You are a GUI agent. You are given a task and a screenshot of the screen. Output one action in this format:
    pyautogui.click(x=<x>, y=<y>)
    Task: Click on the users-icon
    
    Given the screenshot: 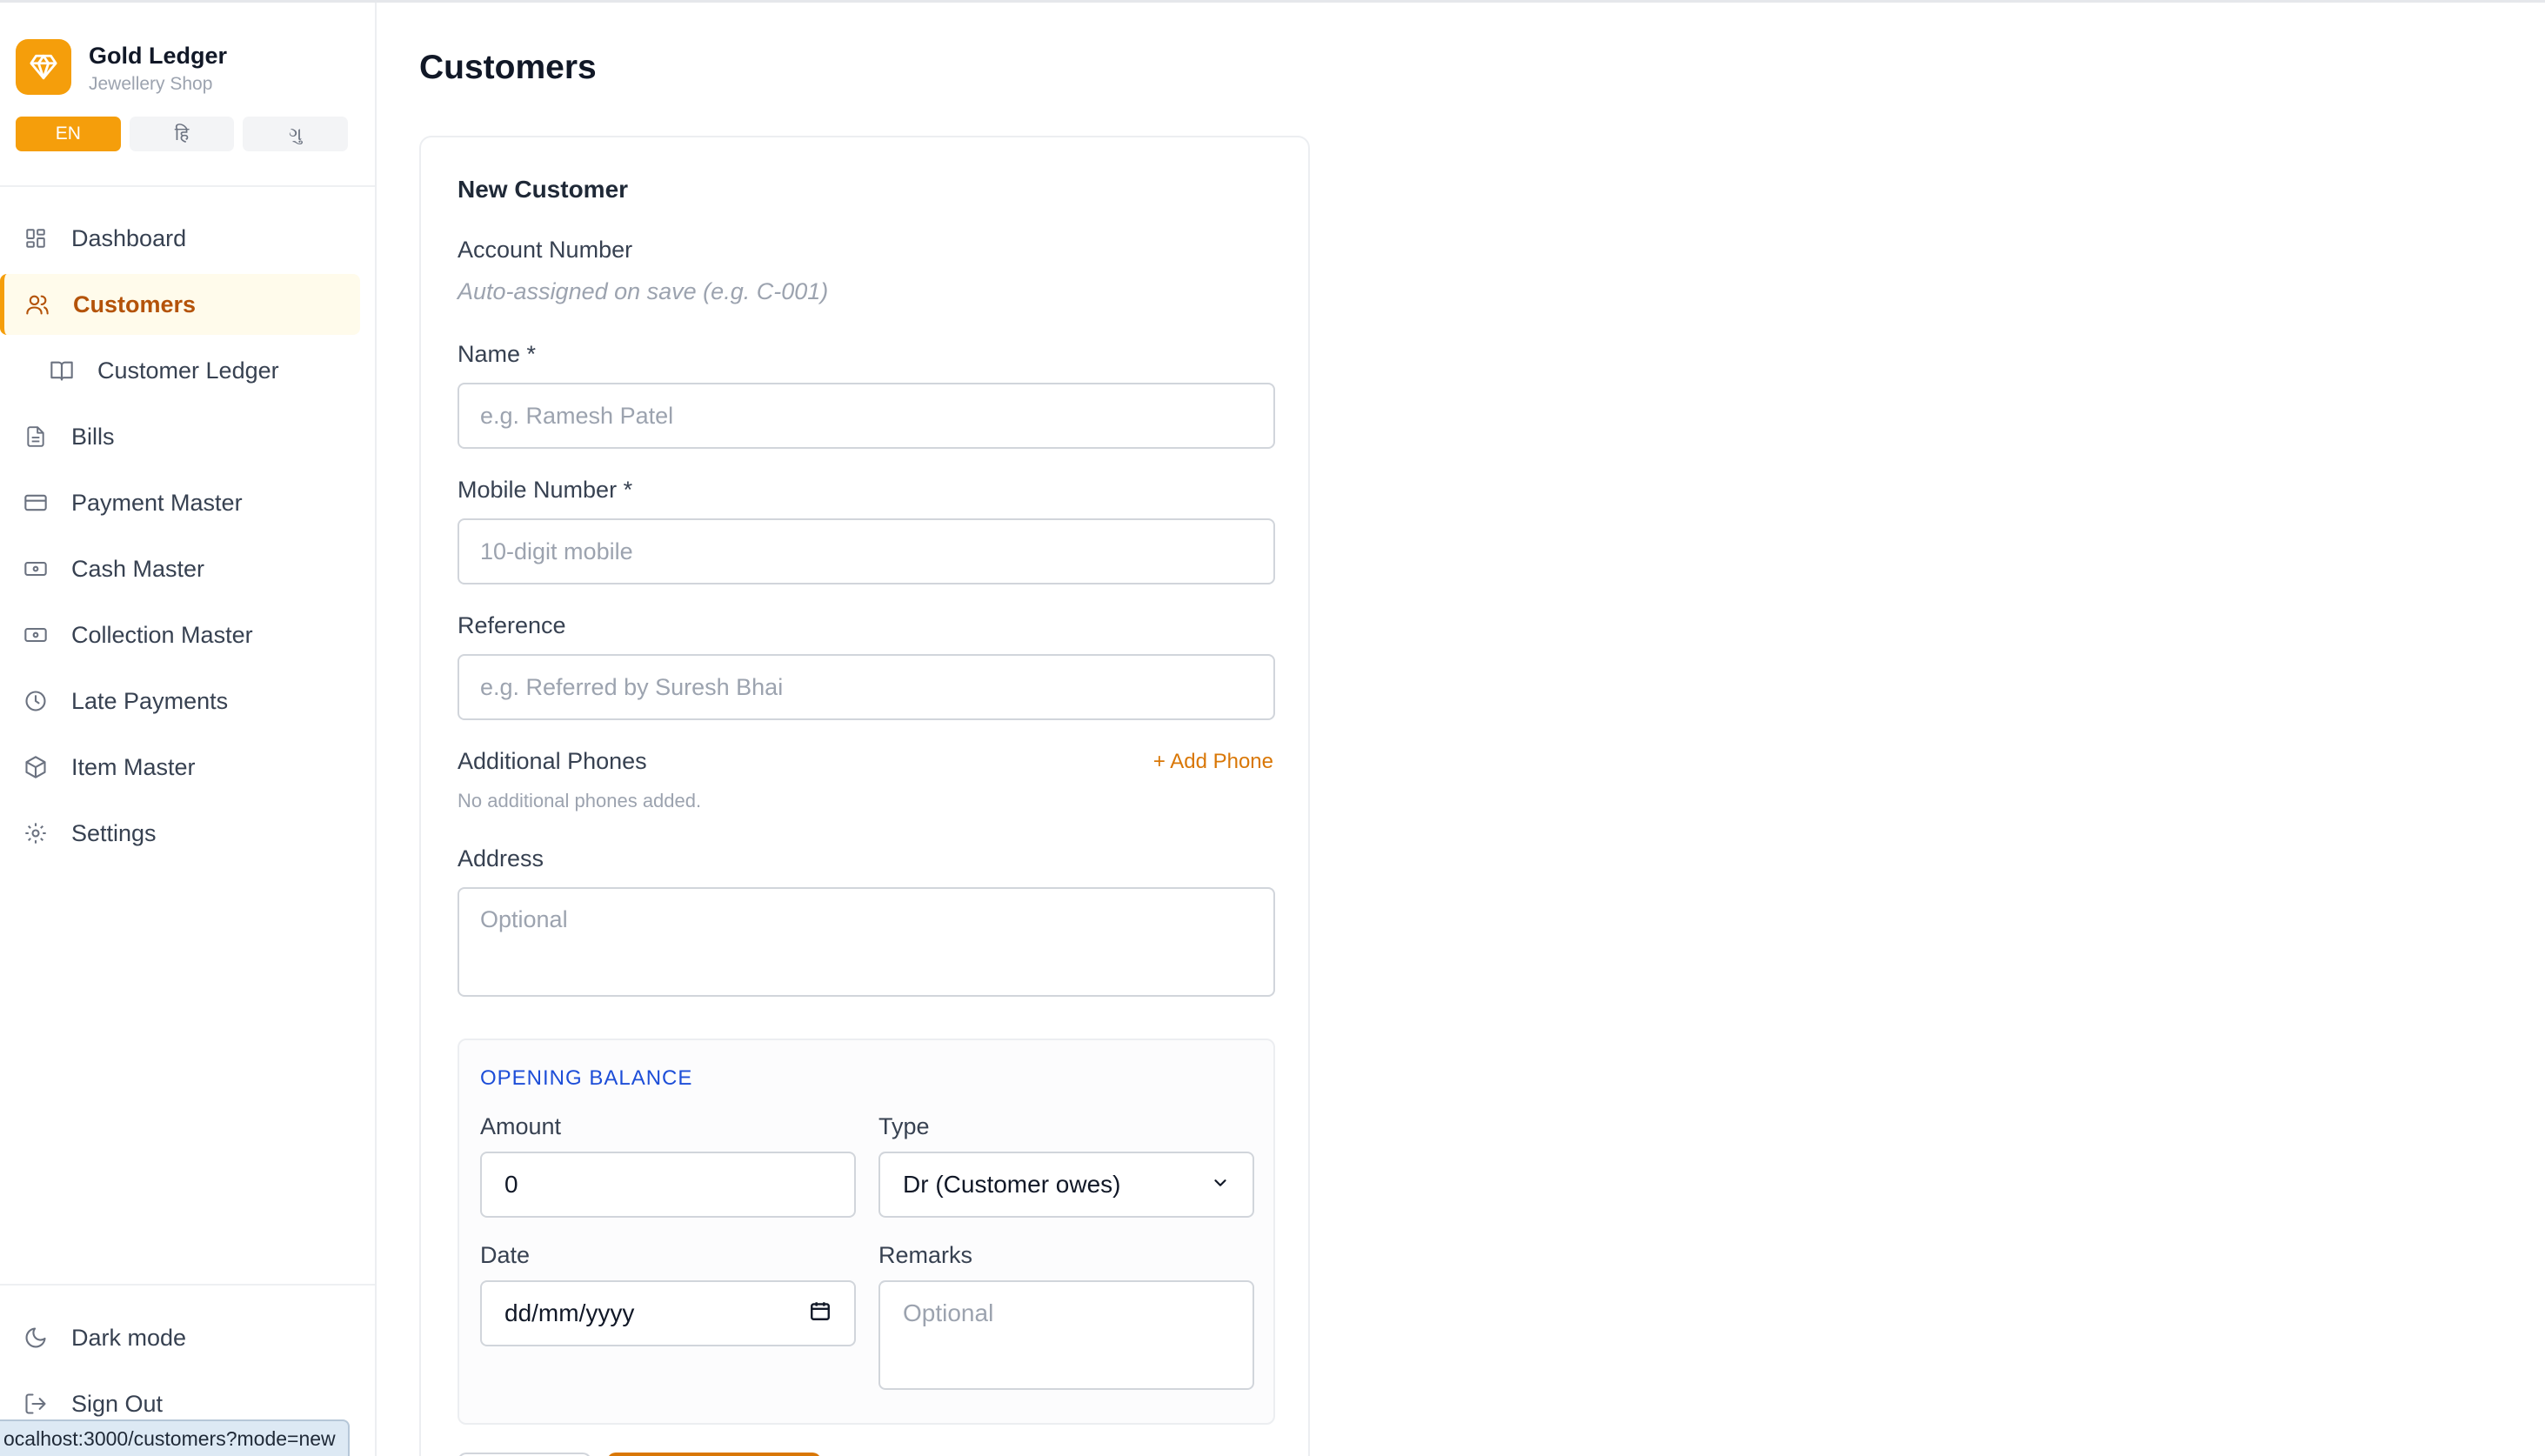 What is the action you would take?
    pyautogui.click(x=37, y=304)
    